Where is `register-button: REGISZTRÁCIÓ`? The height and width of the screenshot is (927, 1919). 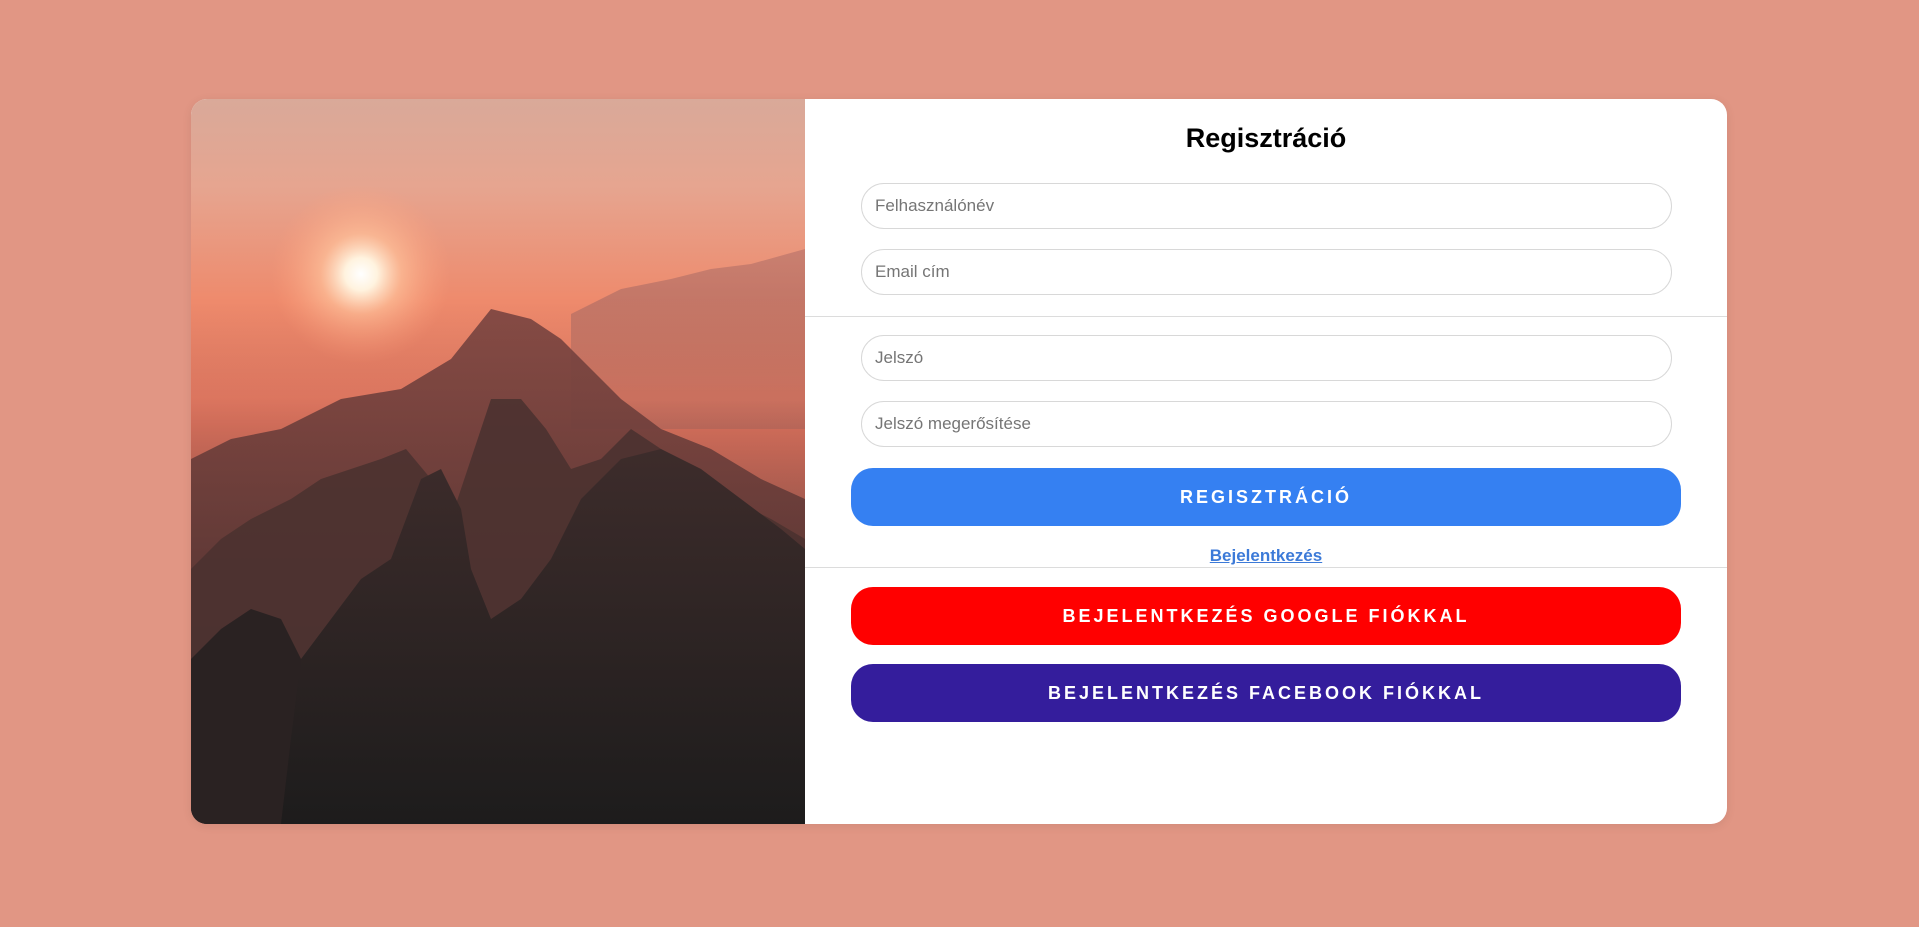
register-button: REGISZTRÁCIÓ is located at coordinates (1266, 497).